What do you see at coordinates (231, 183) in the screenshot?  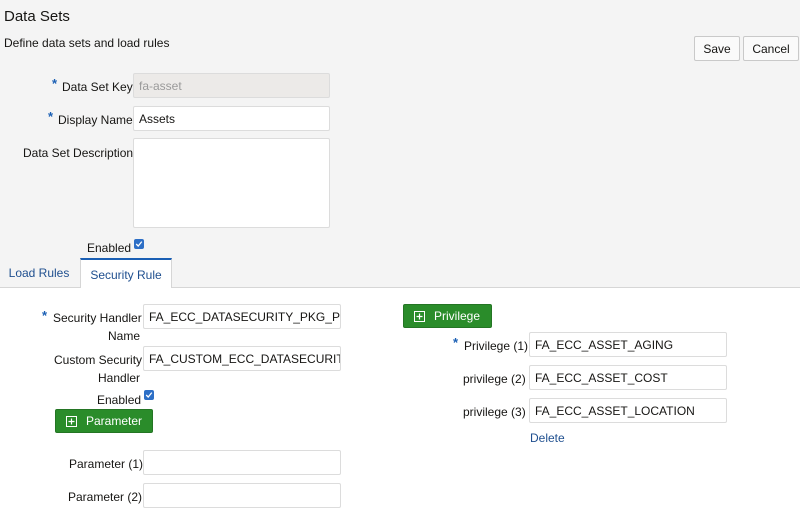 I see `description-field` at bounding box center [231, 183].